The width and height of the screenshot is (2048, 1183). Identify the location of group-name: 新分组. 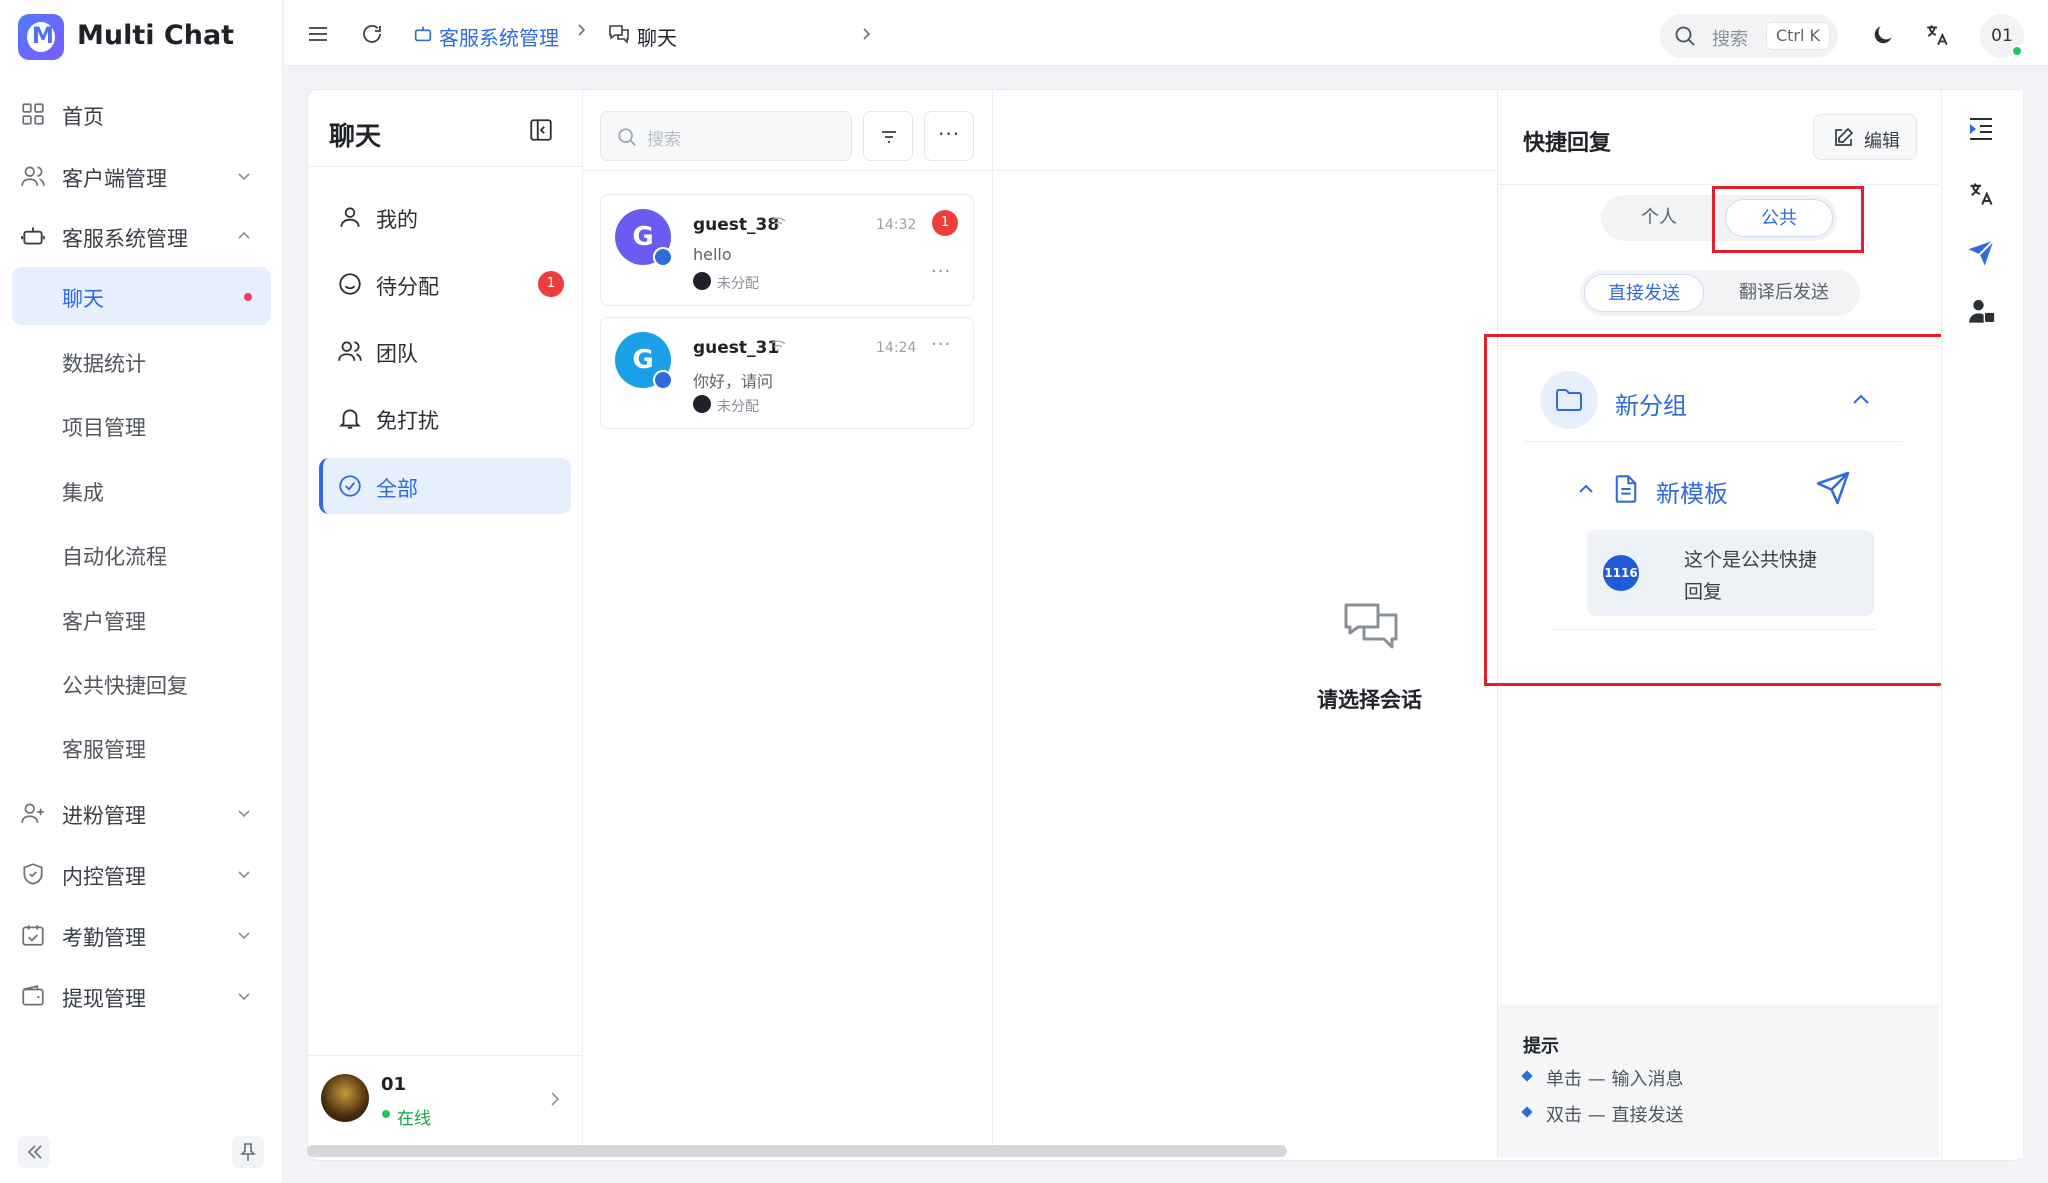
(1651, 403).